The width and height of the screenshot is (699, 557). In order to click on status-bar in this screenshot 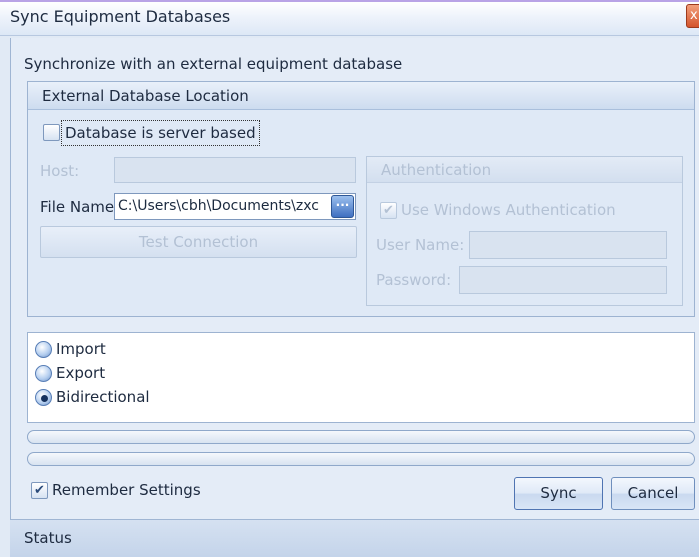, I will do `click(354, 538)`.